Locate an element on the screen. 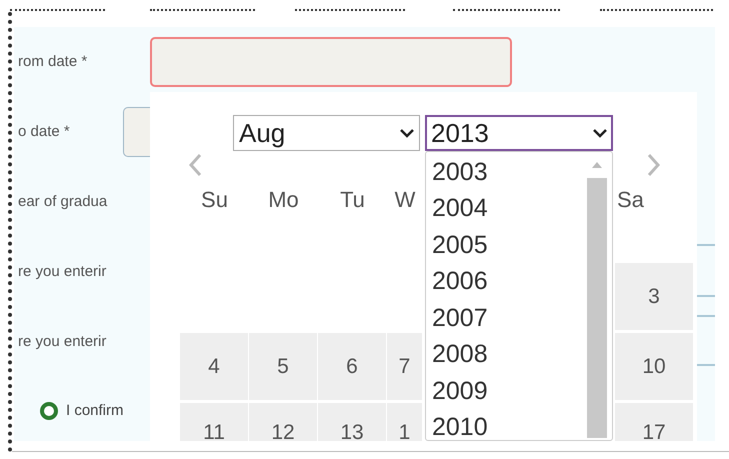 This screenshot has width=729, height=459. day-cell: 17 is located at coordinates (654, 422).